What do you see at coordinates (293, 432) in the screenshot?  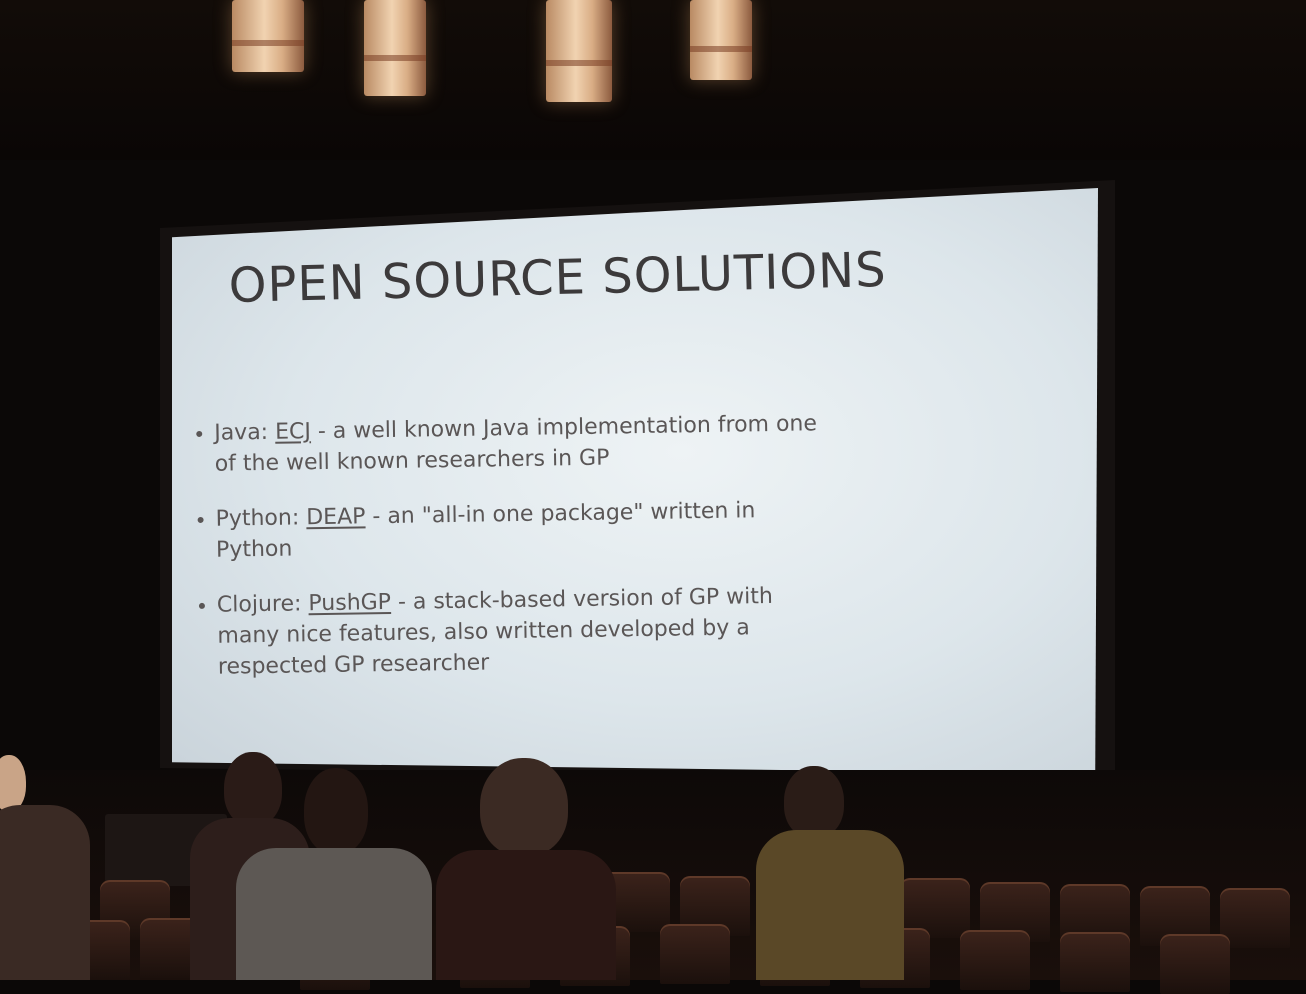 I see `ecj-link: ECJ` at bounding box center [293, 432].